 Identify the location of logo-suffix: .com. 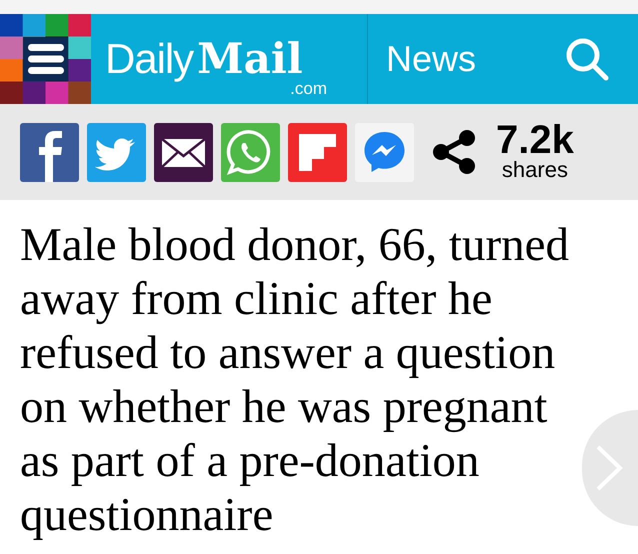
(308, 88).